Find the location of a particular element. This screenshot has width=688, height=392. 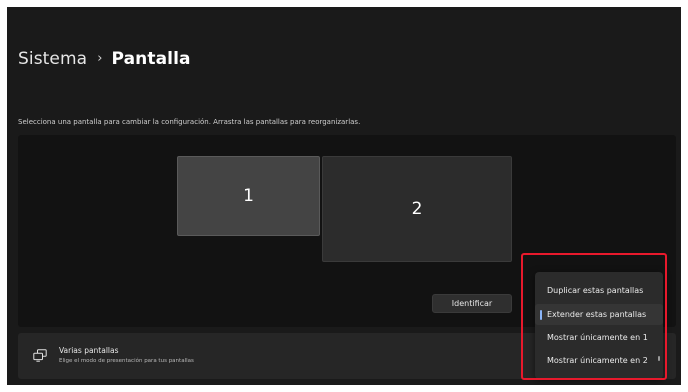

display-1: 1 is located at coordinates (248, 196).